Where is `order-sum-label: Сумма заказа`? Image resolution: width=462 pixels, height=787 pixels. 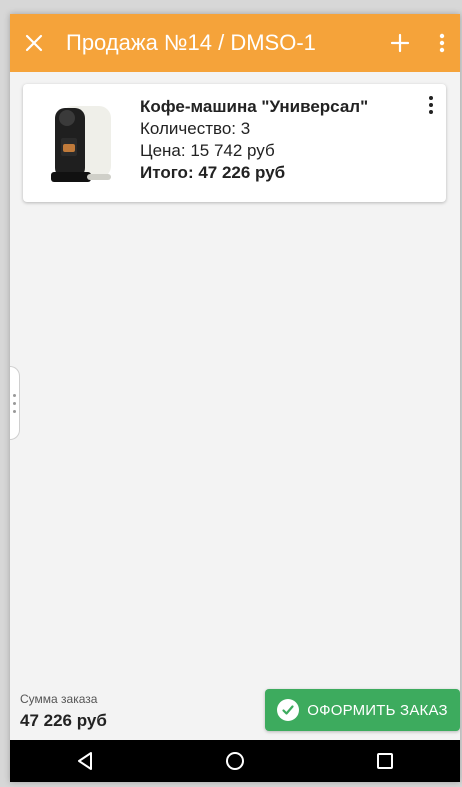
order-sum-label: Сумма заказа is located at coordinates (59, 699).